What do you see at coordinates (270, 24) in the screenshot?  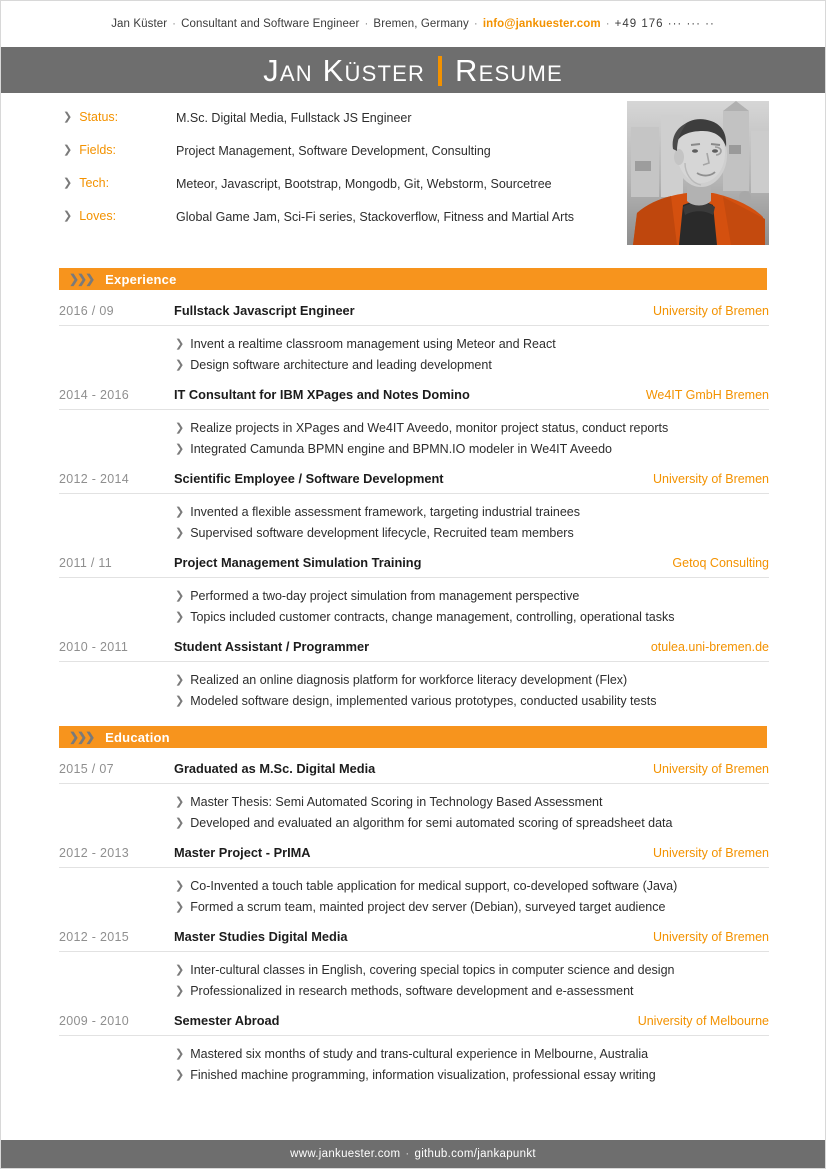 I see `contact-role: Consultant and Software Engineer` at bounding box center [270, 24].